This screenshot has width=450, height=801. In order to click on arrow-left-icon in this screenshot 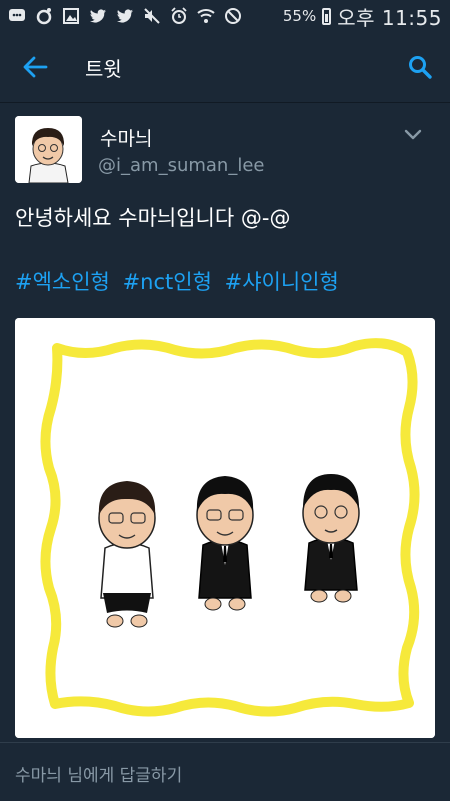, I will do `click(35, 67)`.